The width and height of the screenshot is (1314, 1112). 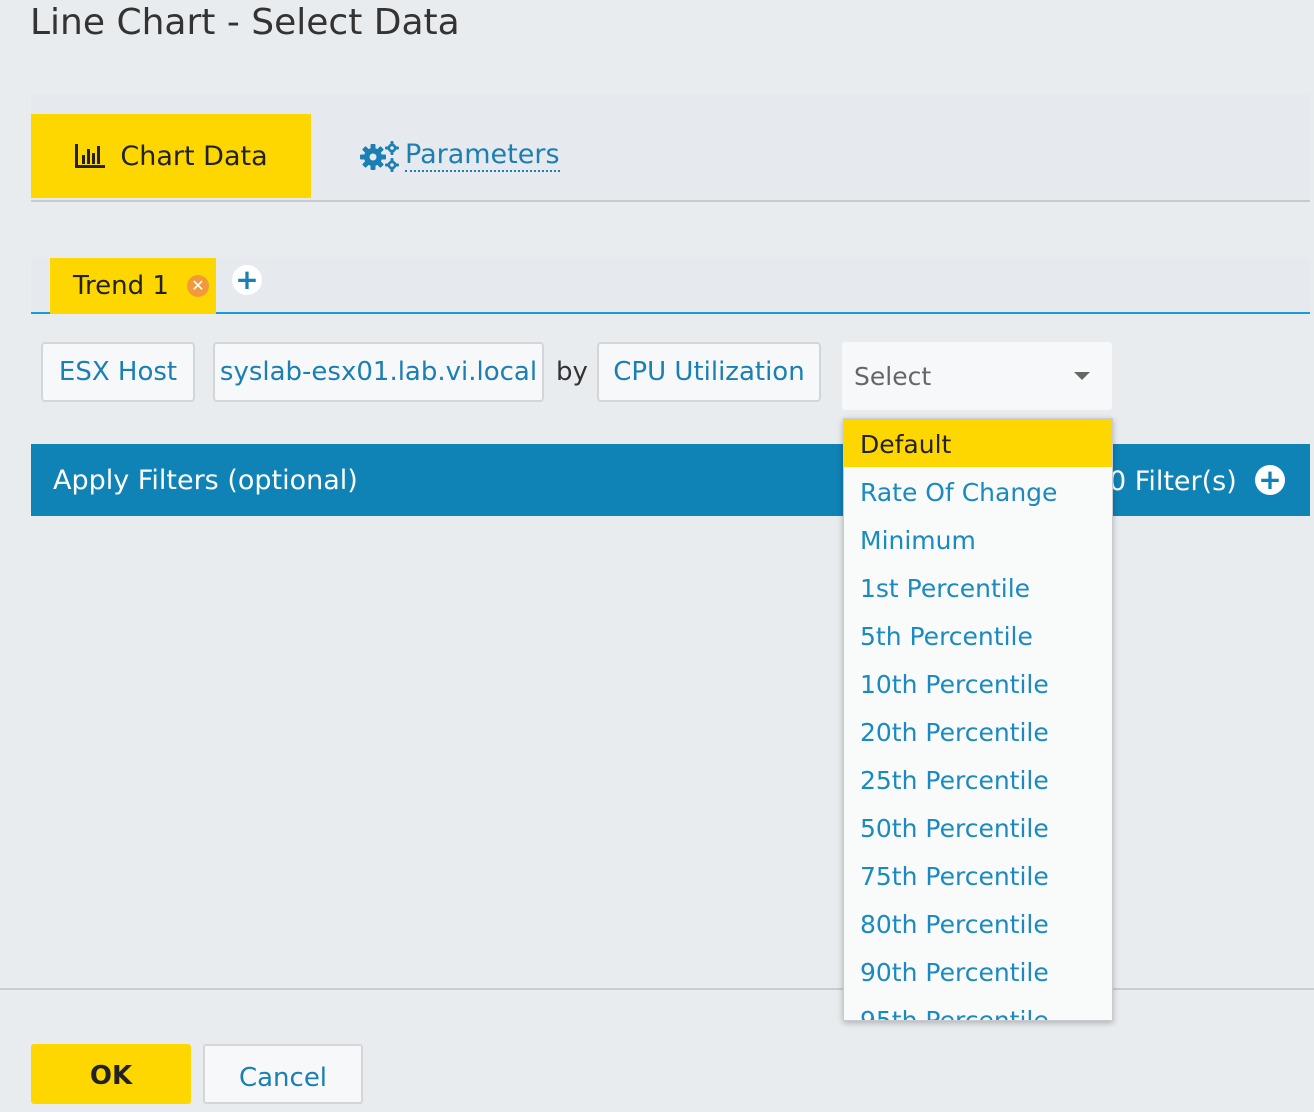 I want to click on object-name-chip: syslab-esx01.lab.vi.local, so click(x=378, y=372).